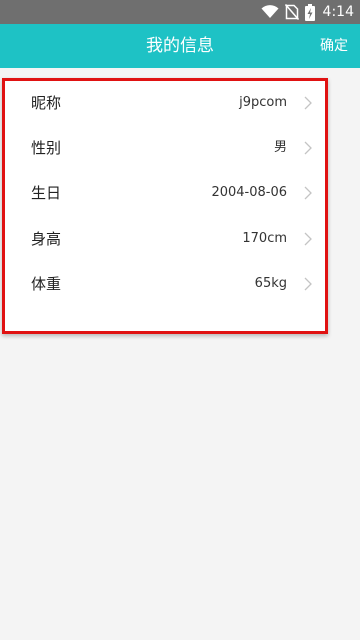 This screenshot has width=360, height=640. I want to click on row-nickname: 昵称 j9pcom, so click(165, 103).